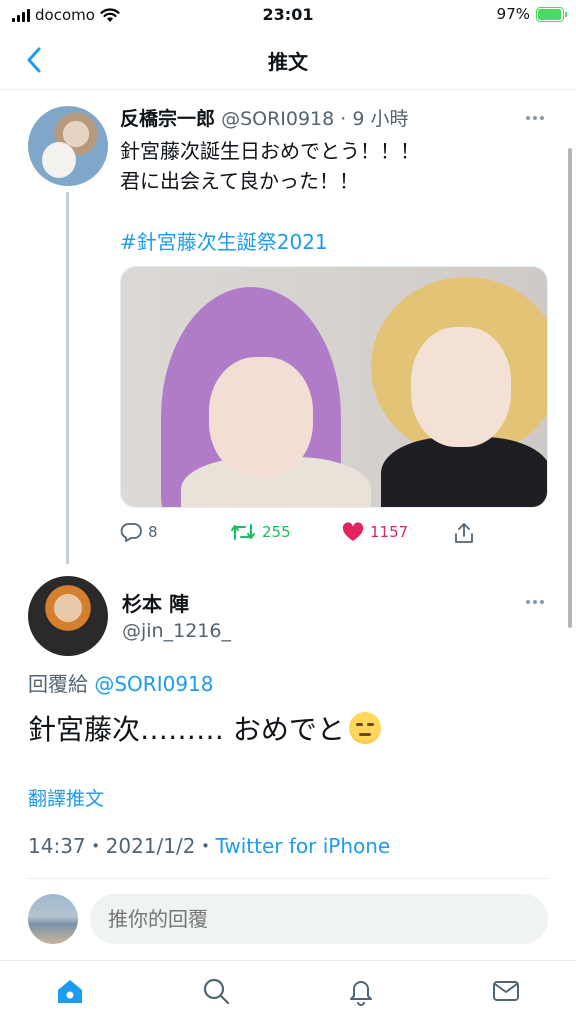 The height and width of the screenshot is (1024, 576). Describe the element at coordinates (155, 602) in the screenshot. I see `tweet2-author-name: 杉本 陣` at that location.